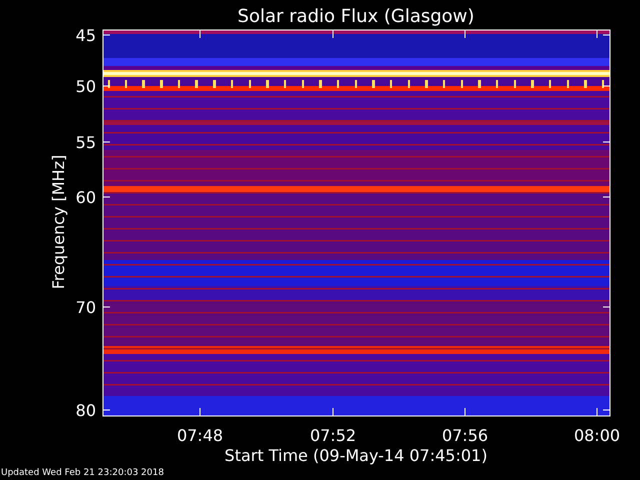 The width and height of the screenshot is (640, 480). I want to click on y-tick-label: 80, so click(86, 410).